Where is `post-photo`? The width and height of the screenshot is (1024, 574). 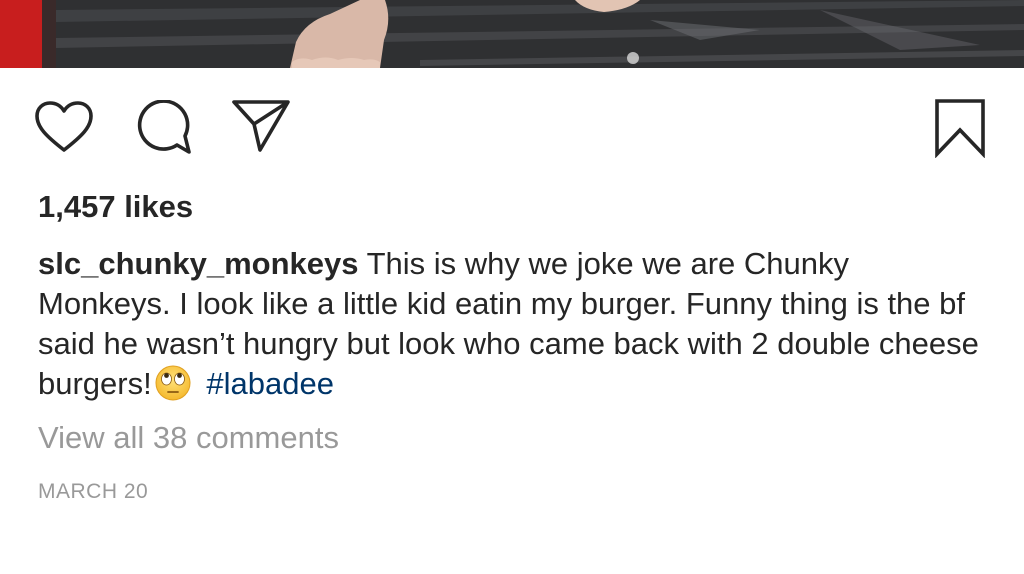
post-photo is located at coordinates (512, 34).